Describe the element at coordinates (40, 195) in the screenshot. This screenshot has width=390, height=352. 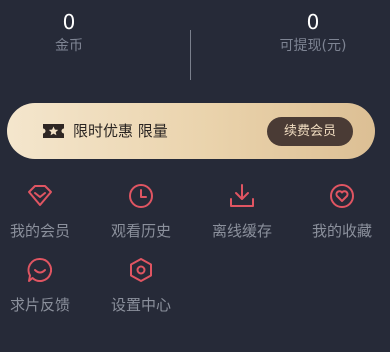
I see `diamond-icon` at that location.